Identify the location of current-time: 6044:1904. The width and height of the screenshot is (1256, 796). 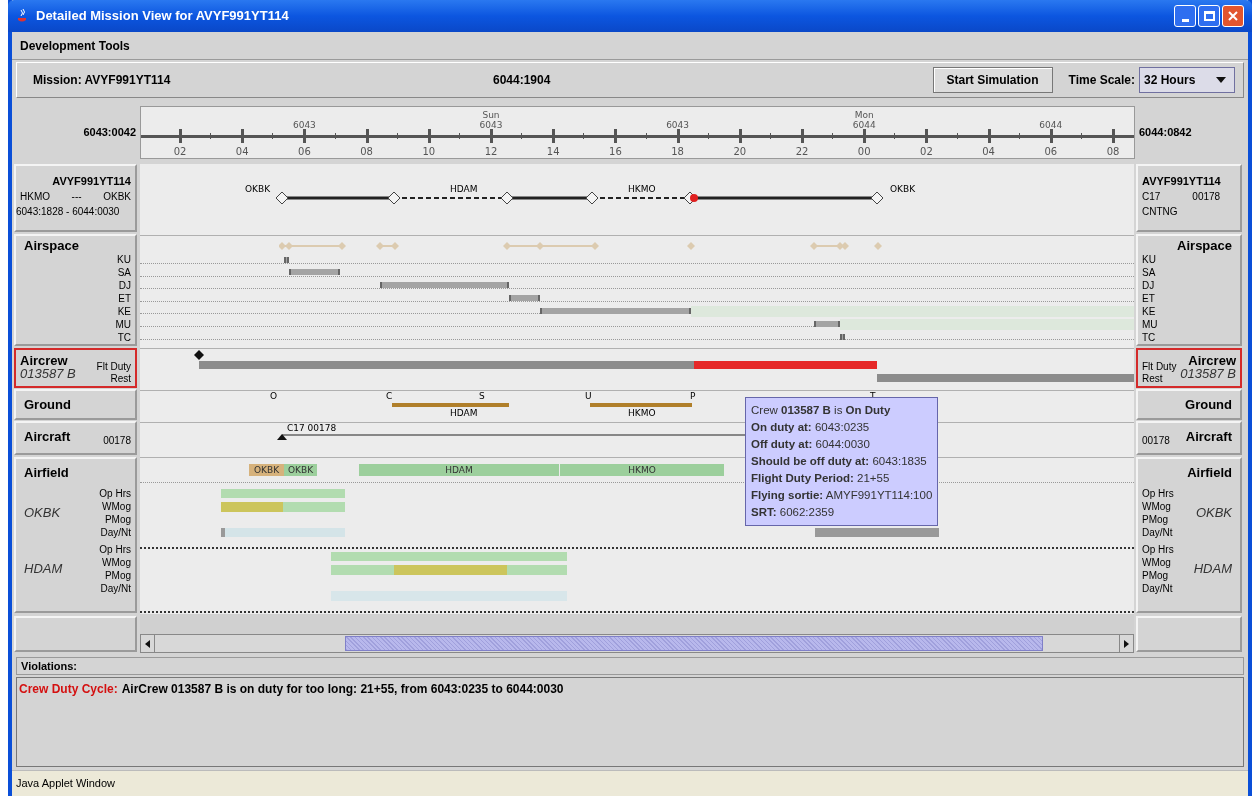
(522, 80).